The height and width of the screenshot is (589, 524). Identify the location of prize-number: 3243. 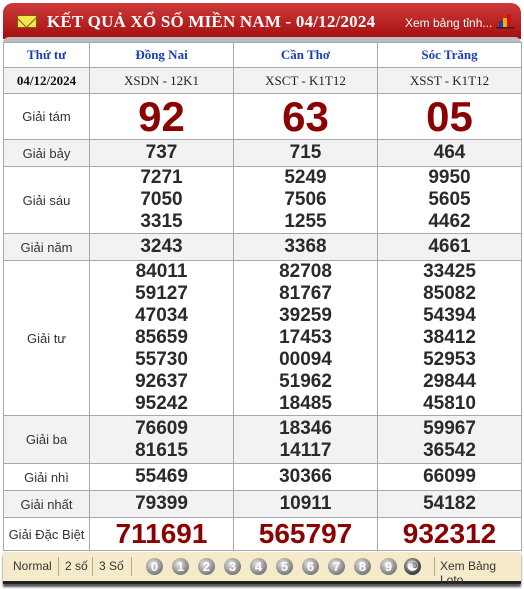
(161, 246).